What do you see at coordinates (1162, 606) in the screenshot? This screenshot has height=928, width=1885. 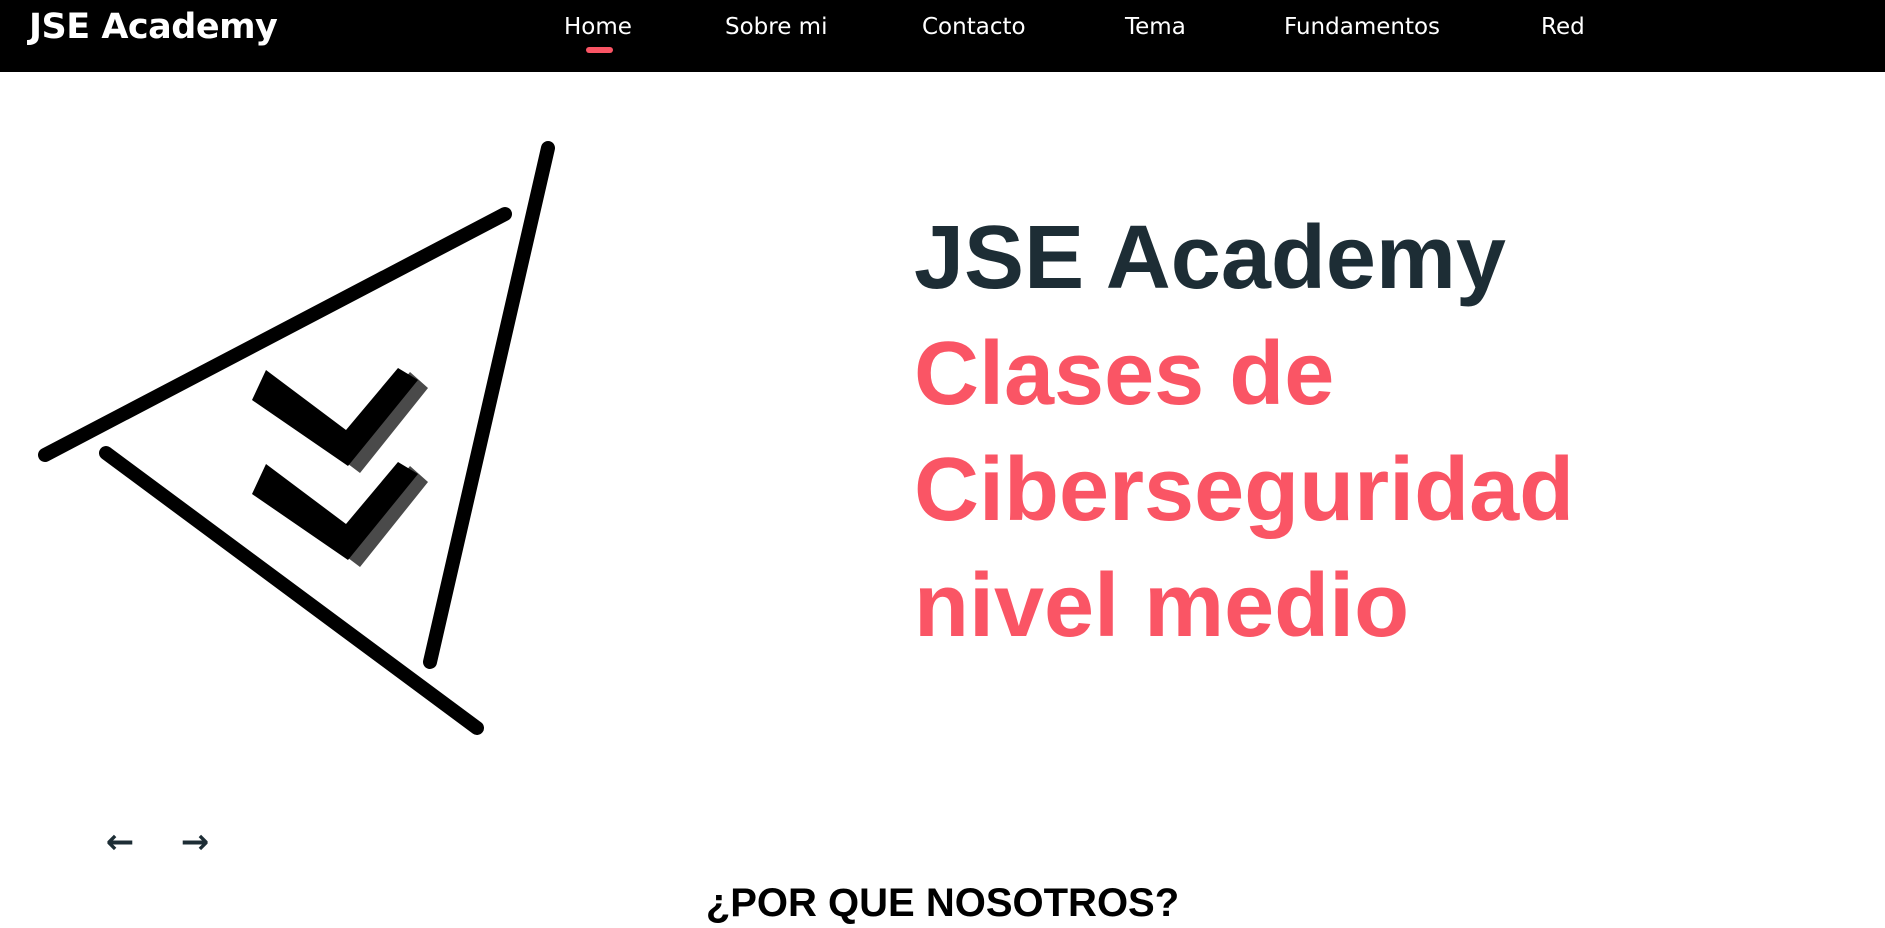 I see `hero-subtitle-line-3: nivel medio` at bounding box center [1162, 606].